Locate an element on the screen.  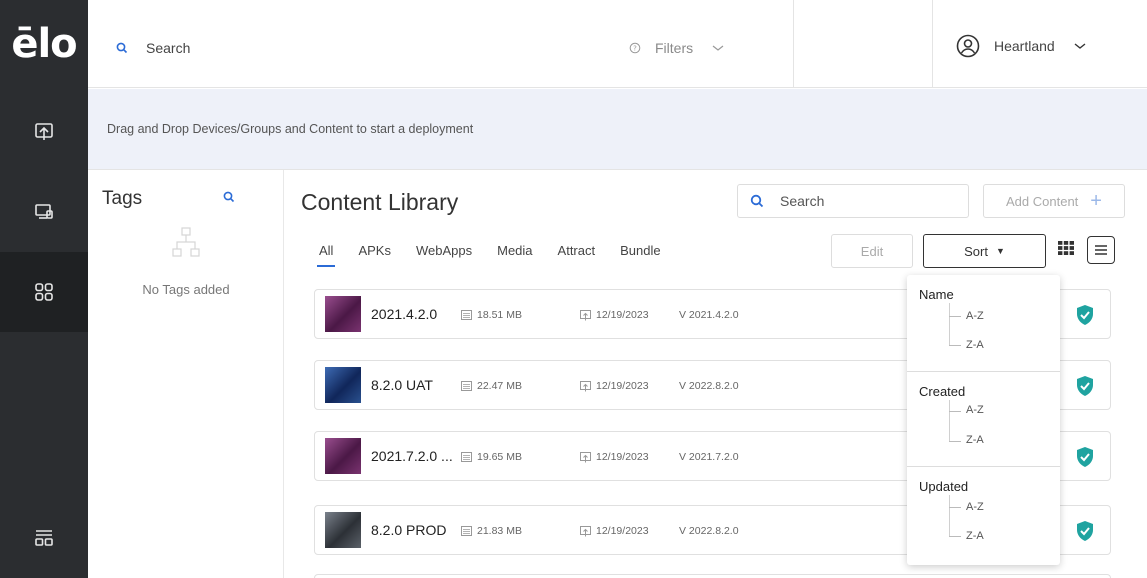
sort-name-az: A-Z is located at coordinates (975, 316).